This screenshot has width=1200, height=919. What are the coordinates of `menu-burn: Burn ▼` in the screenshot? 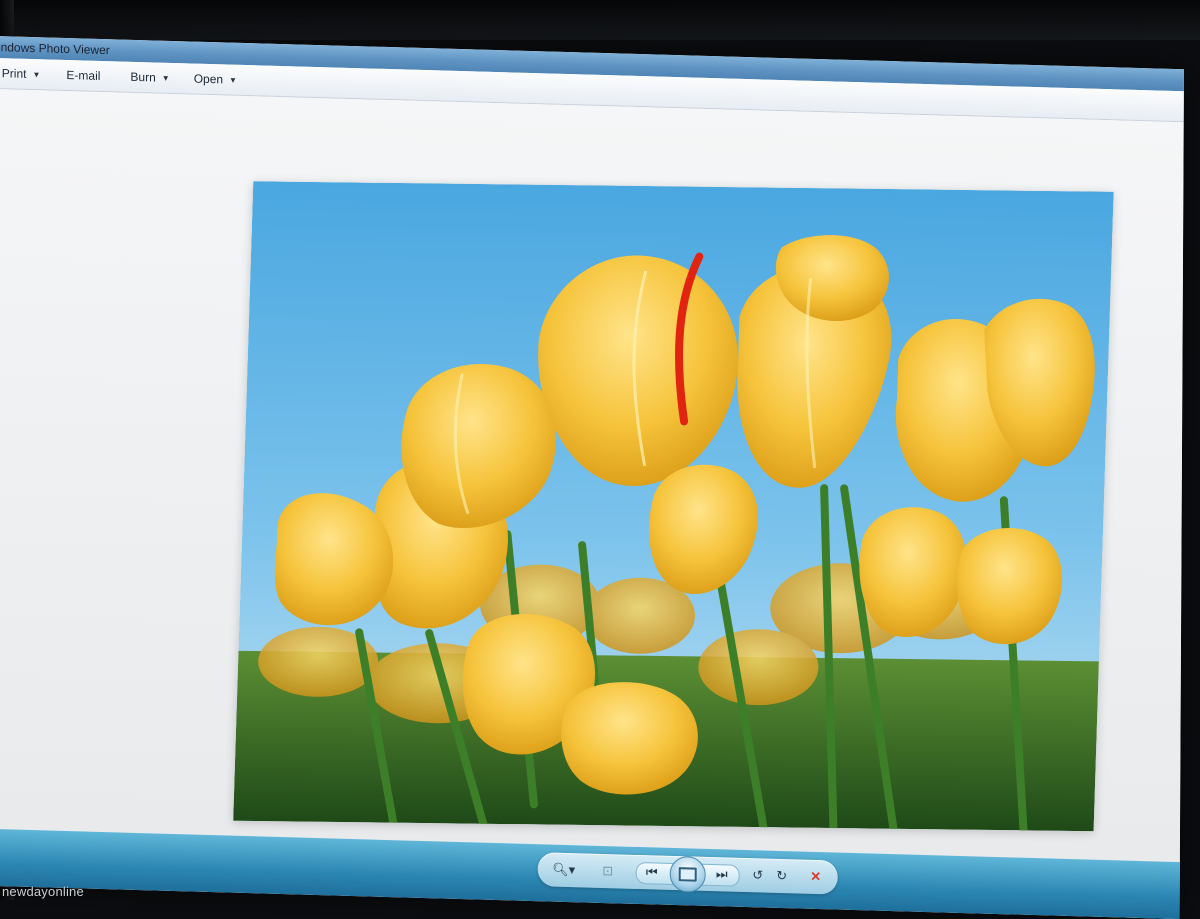 It's located at (146, 77).